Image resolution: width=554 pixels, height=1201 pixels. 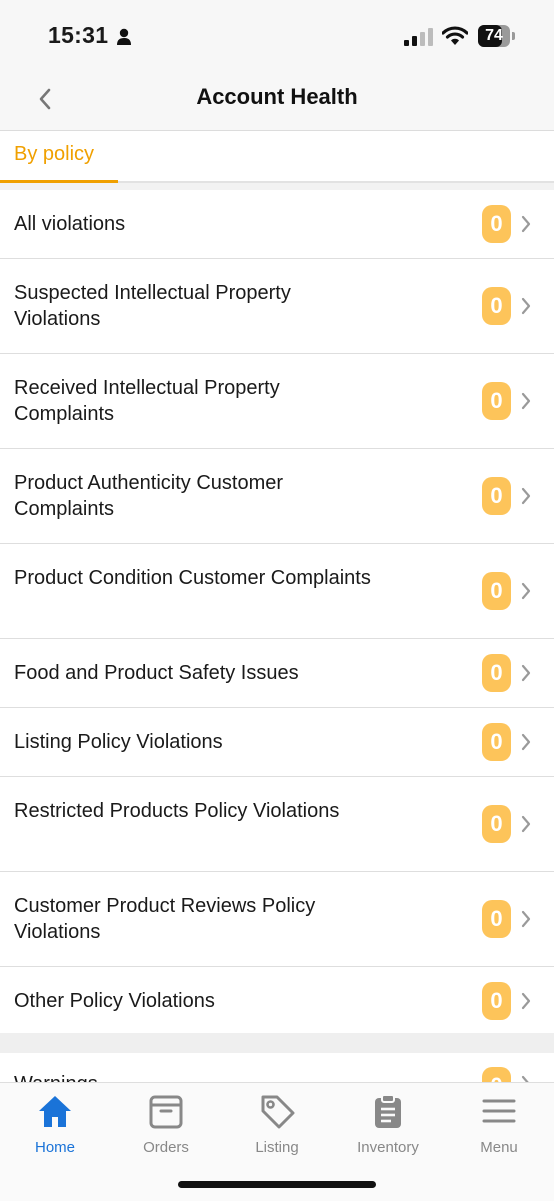 I want to click on tab-menu-label: Menu, so click(x=499, y=1147).